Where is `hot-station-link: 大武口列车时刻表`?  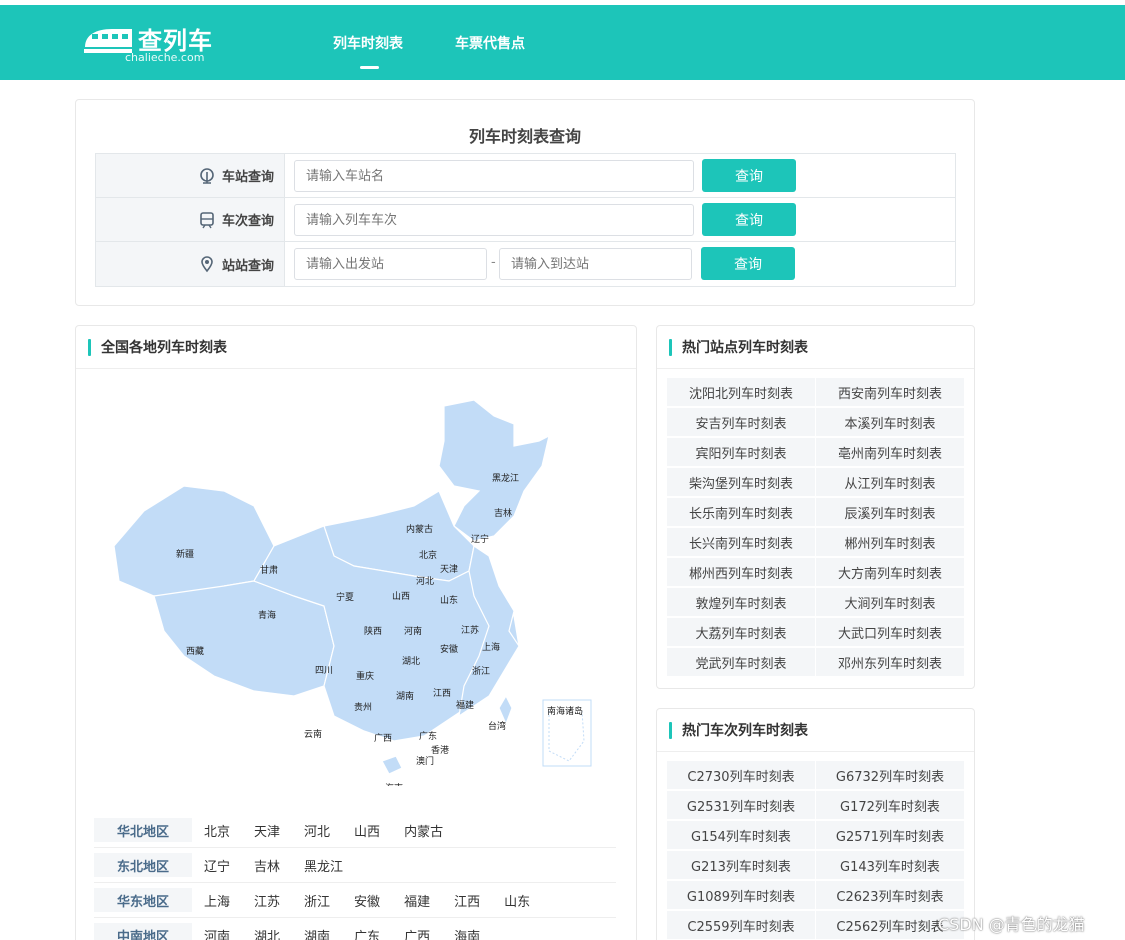 hot-station-link: 大武口列车时刻表 is located at coordinates (890, 632).